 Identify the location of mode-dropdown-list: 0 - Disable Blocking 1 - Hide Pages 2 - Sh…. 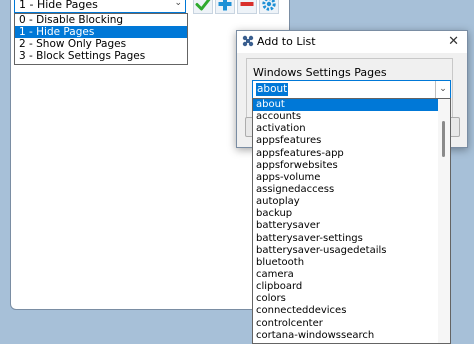
(101, 39).